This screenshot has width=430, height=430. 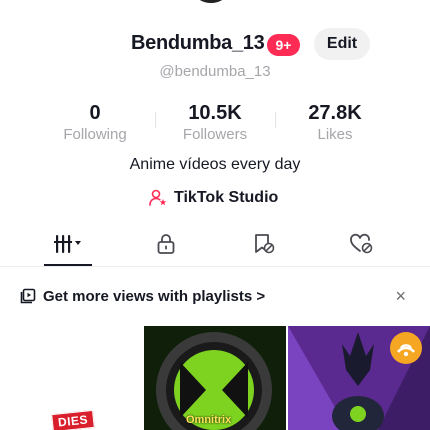 What do you see at coordinates (261, 296) in the screenshot?
I see `chevron-right-icon: >` at bounding box center [261, 296].